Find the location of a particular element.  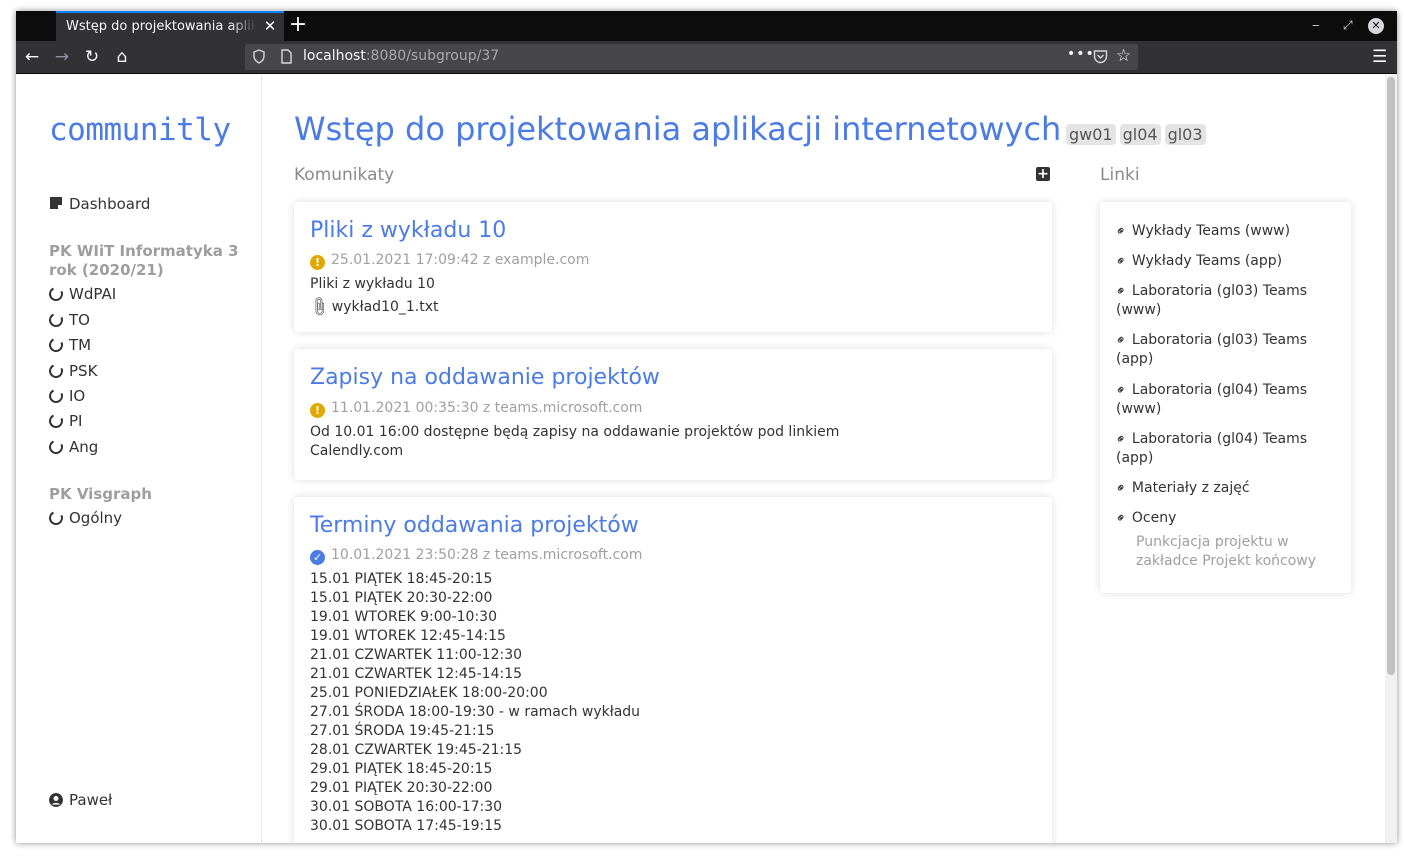

announcement-meta: ! 25.01.2021 17:09:42 z example.com is located at coordinates (449, 261).